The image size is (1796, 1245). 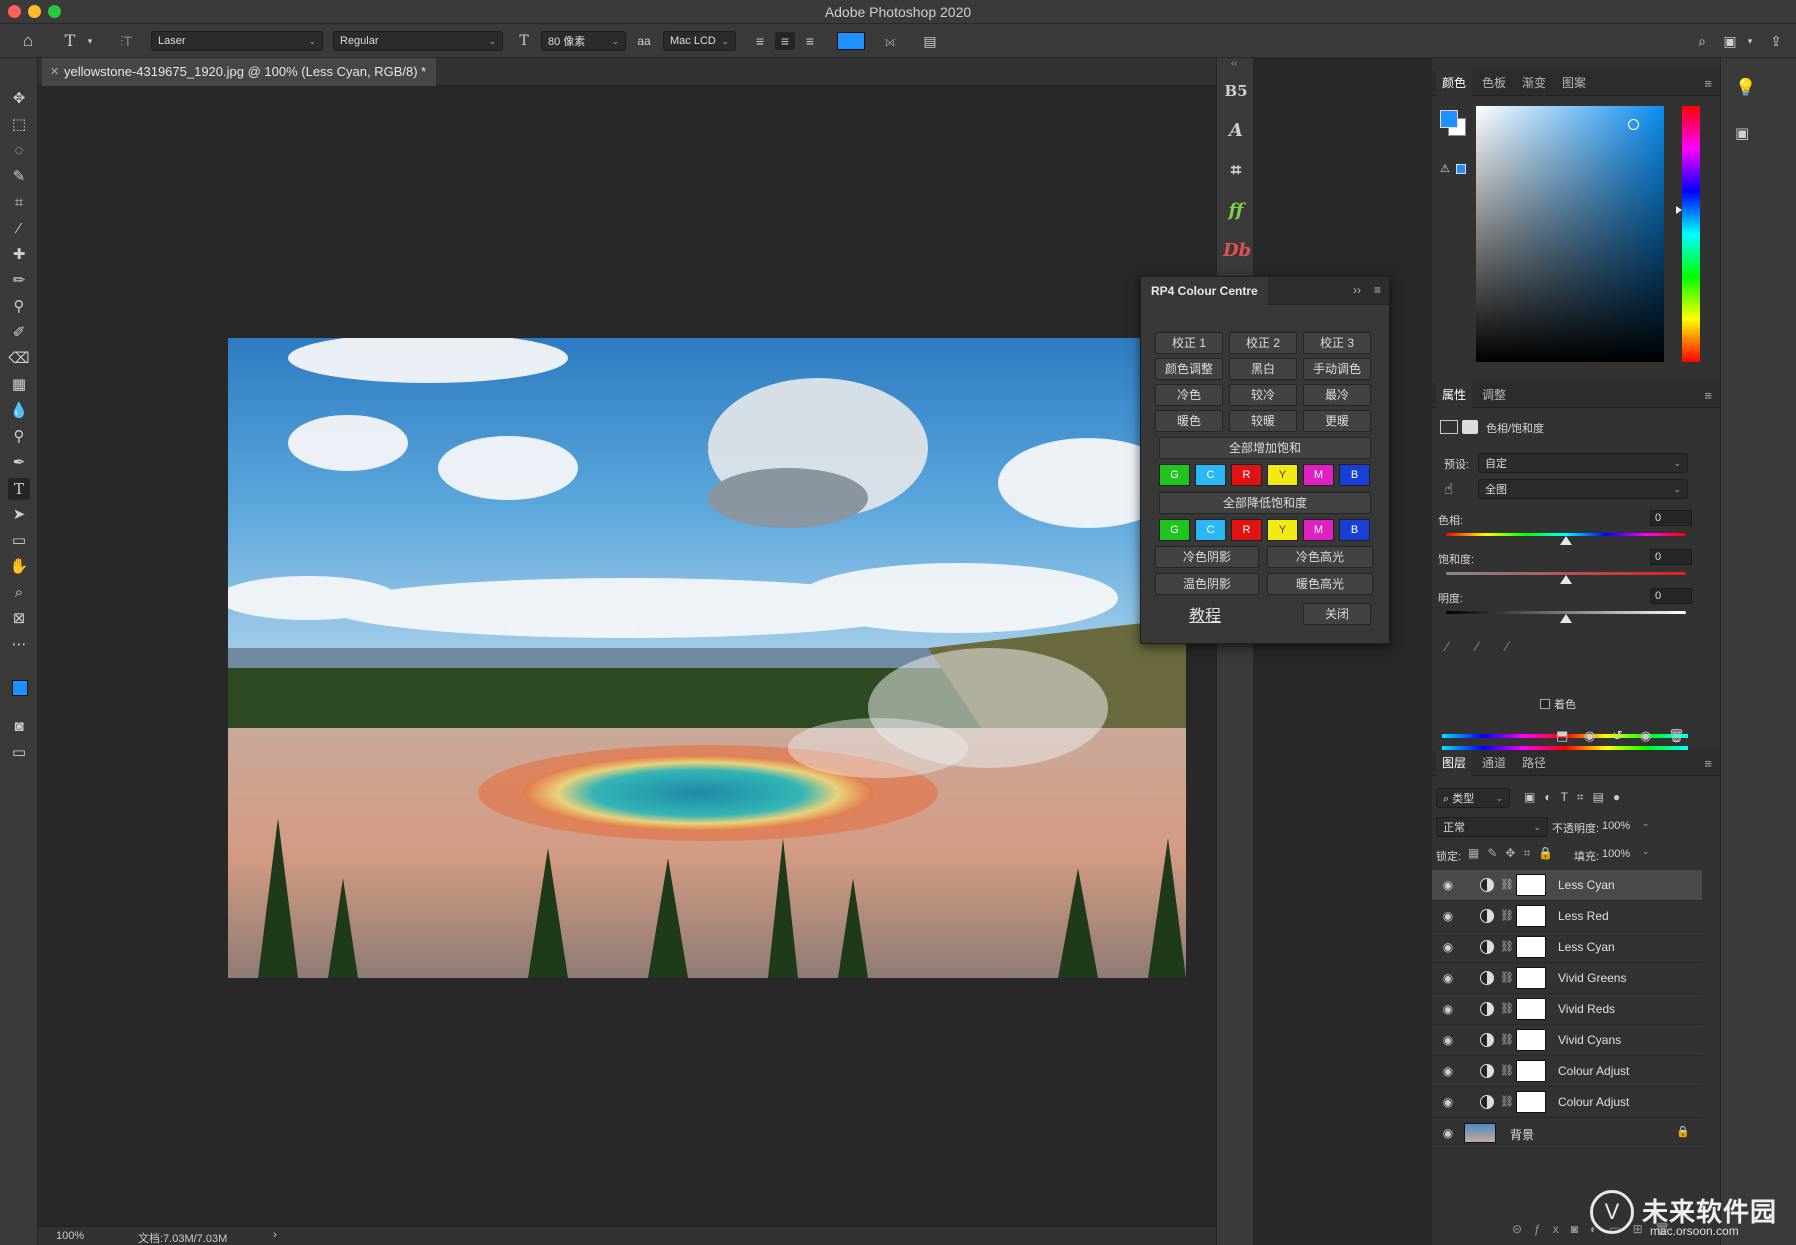 I want to click on home-icon: ⌂, so click(x=28, y=41).